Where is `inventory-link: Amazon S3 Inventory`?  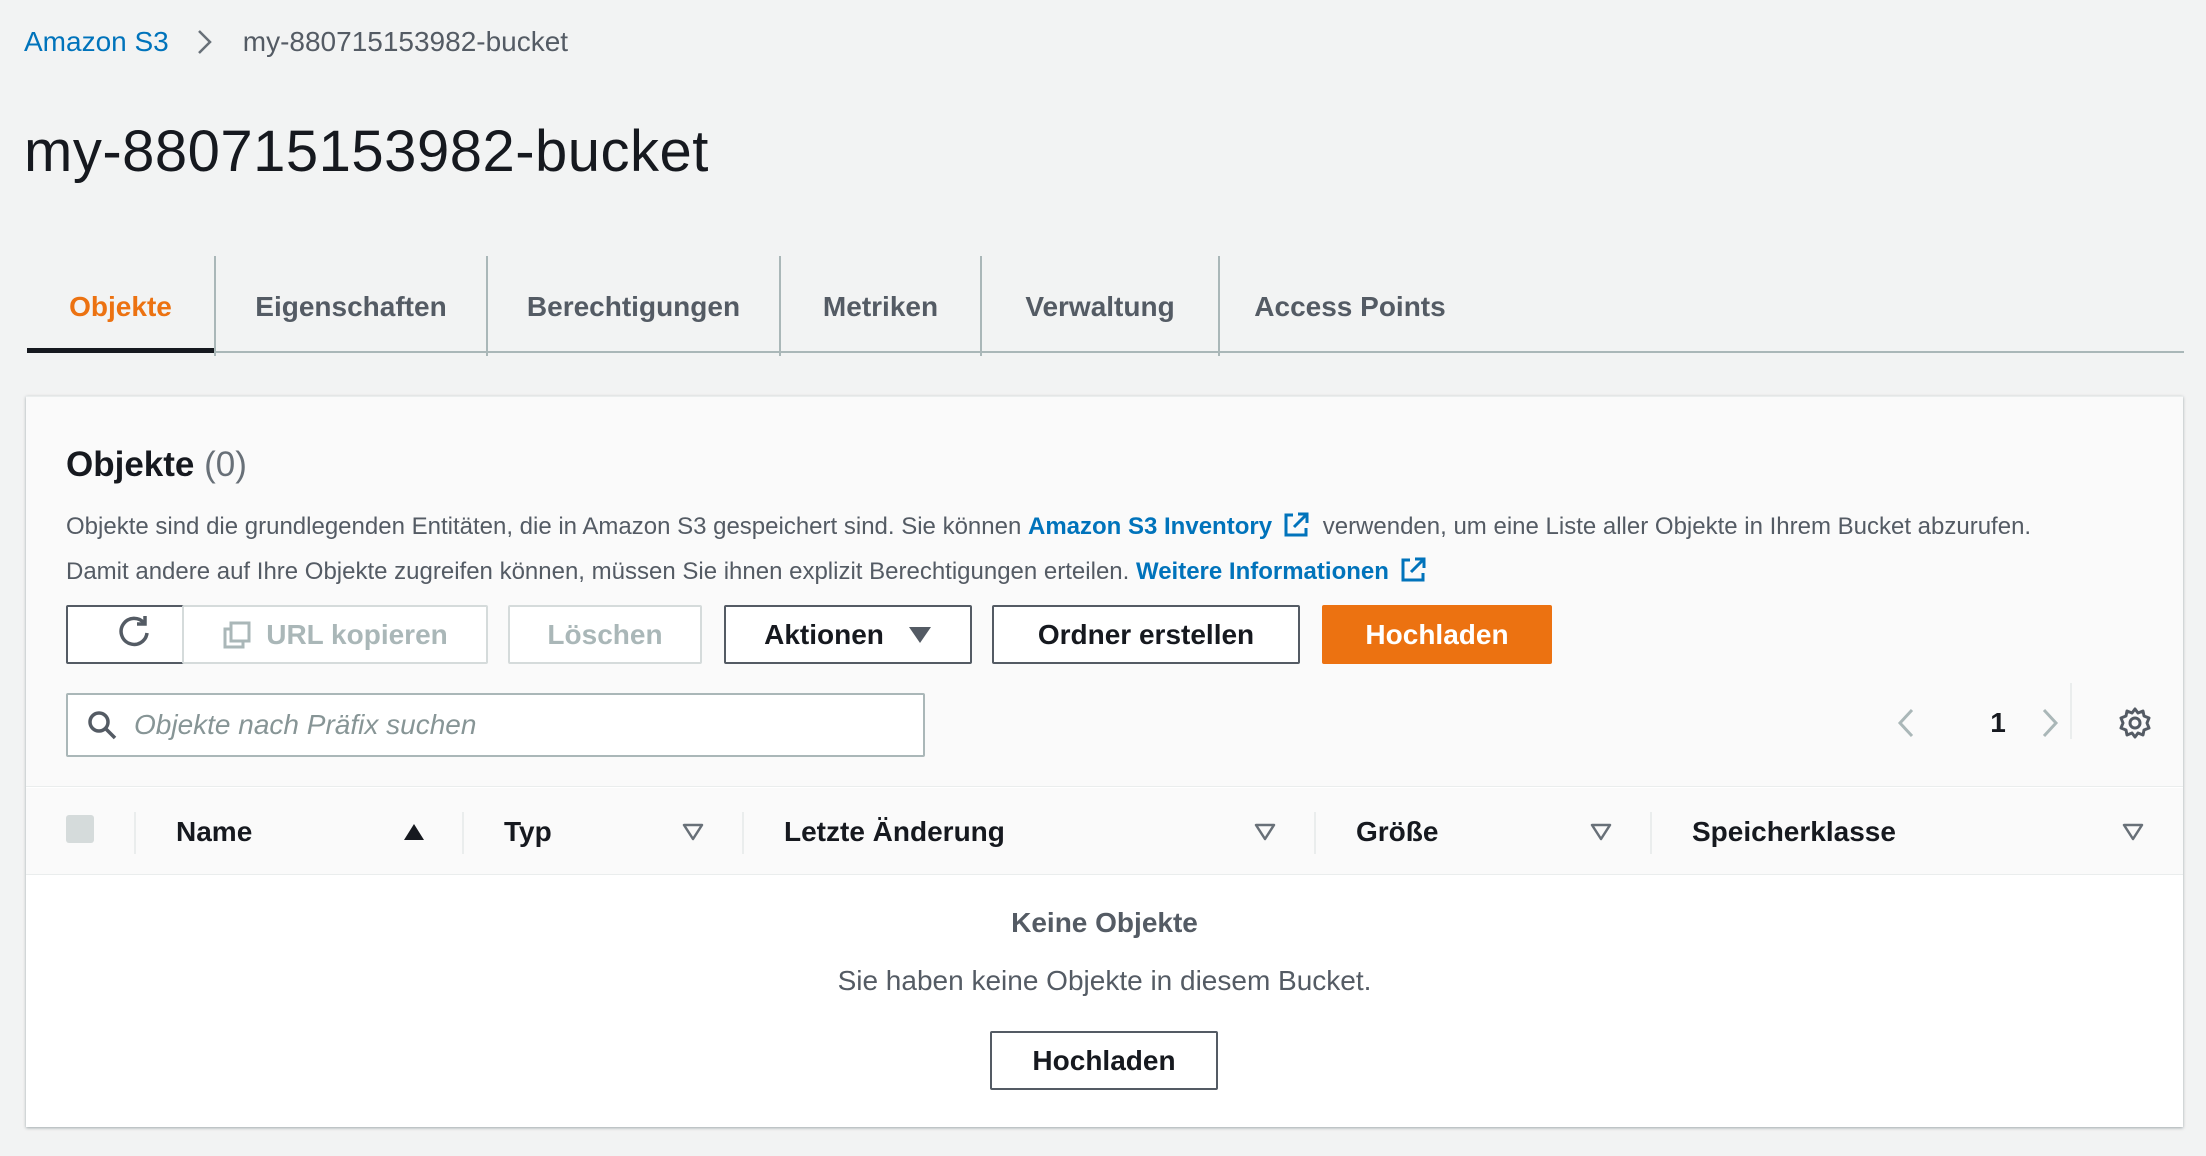
inventory-link: Amazon S3 Inventory is located at coordinates (1150, 526).